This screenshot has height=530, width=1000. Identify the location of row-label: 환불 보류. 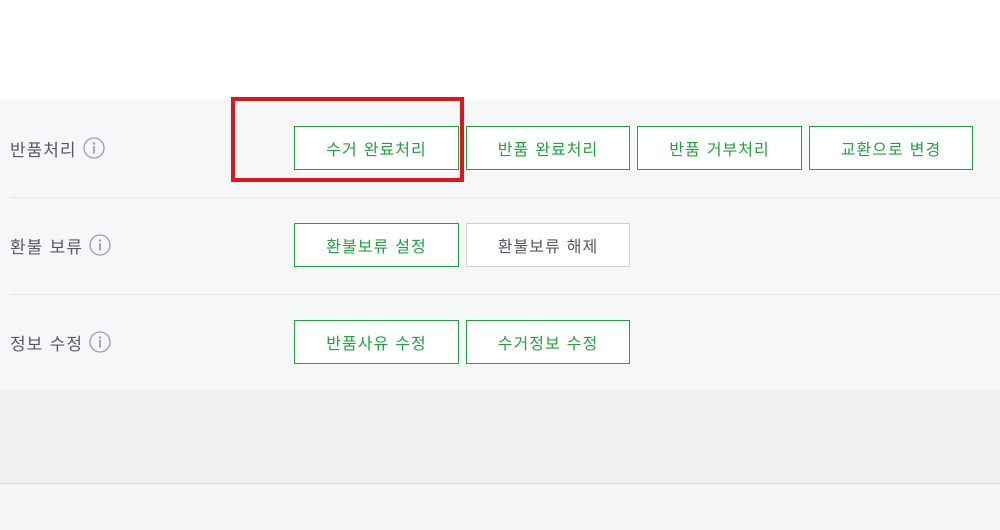
(46, 247).